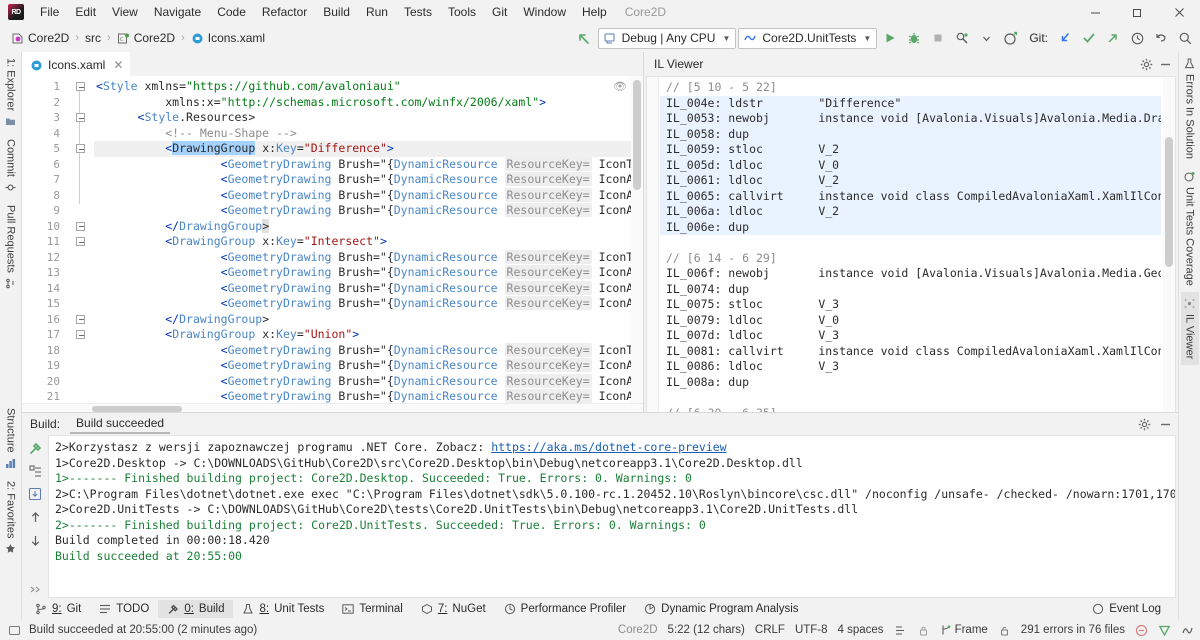 Image resolution: width=1200 pixels, height=640 pixels. I want to click on bottom-tab-git: 9: Git, so click(58, 609).